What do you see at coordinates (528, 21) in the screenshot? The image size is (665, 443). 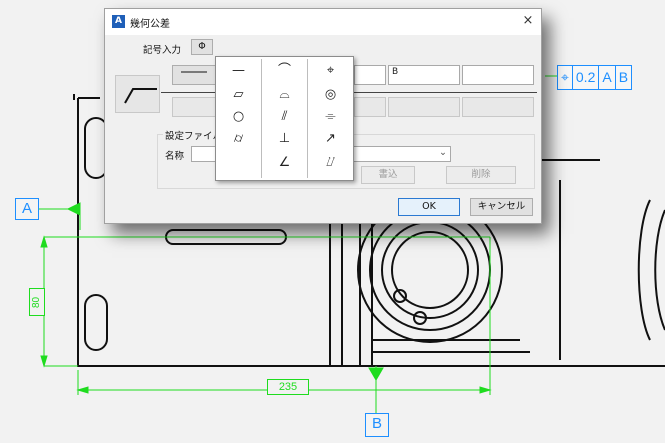 I see `close-button: ×` at bounding box center [528, 21].